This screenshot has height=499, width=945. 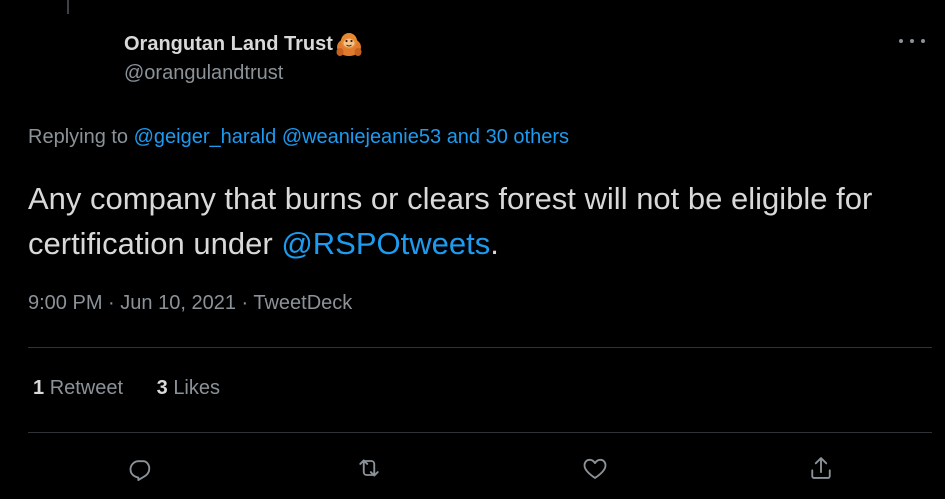 What do you see at coordinates (68, 7) in the screenshot?
I see `thread-connector-line` at bounding box center [68, 7].